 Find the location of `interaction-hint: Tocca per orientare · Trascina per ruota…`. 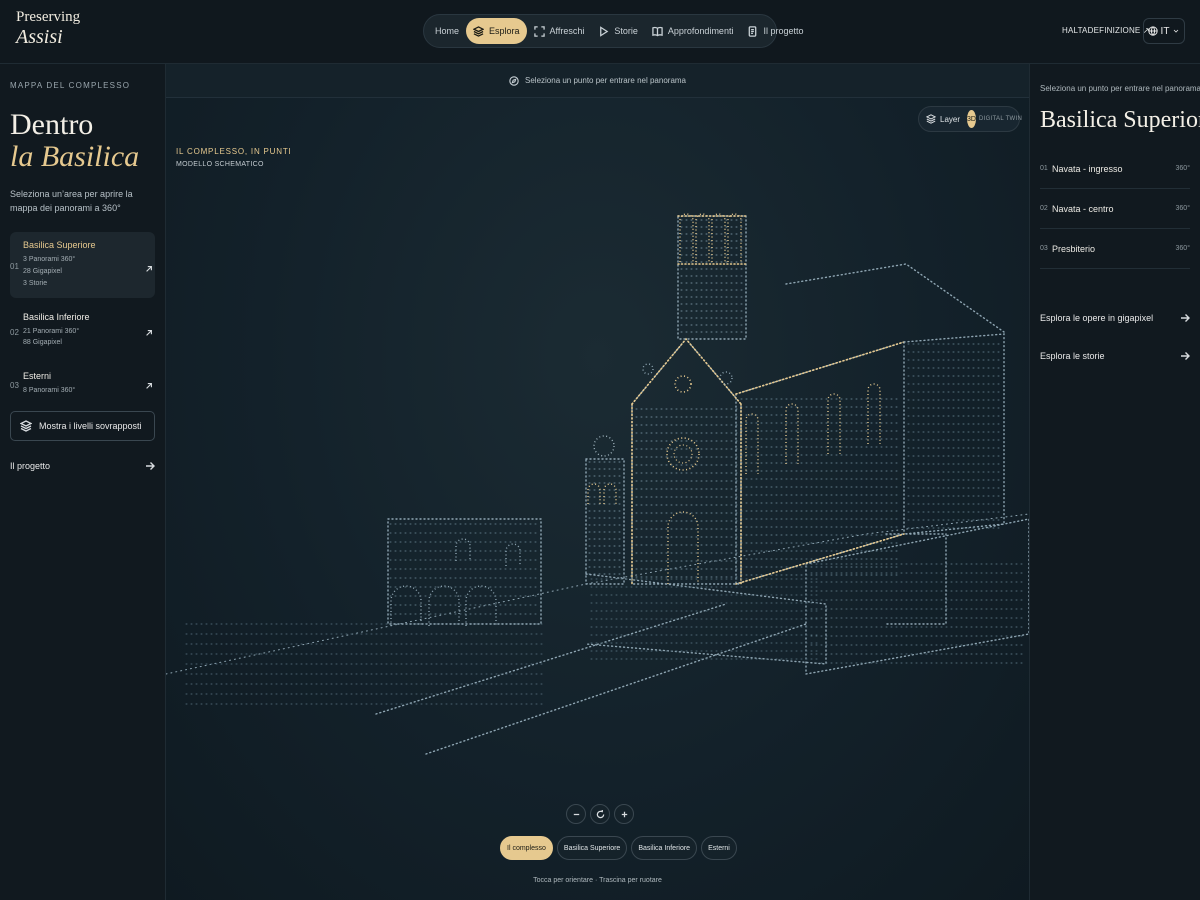

interaction-hint: Tocca per orientare · Trascina per ruota… is located at coordinates (597, 880).